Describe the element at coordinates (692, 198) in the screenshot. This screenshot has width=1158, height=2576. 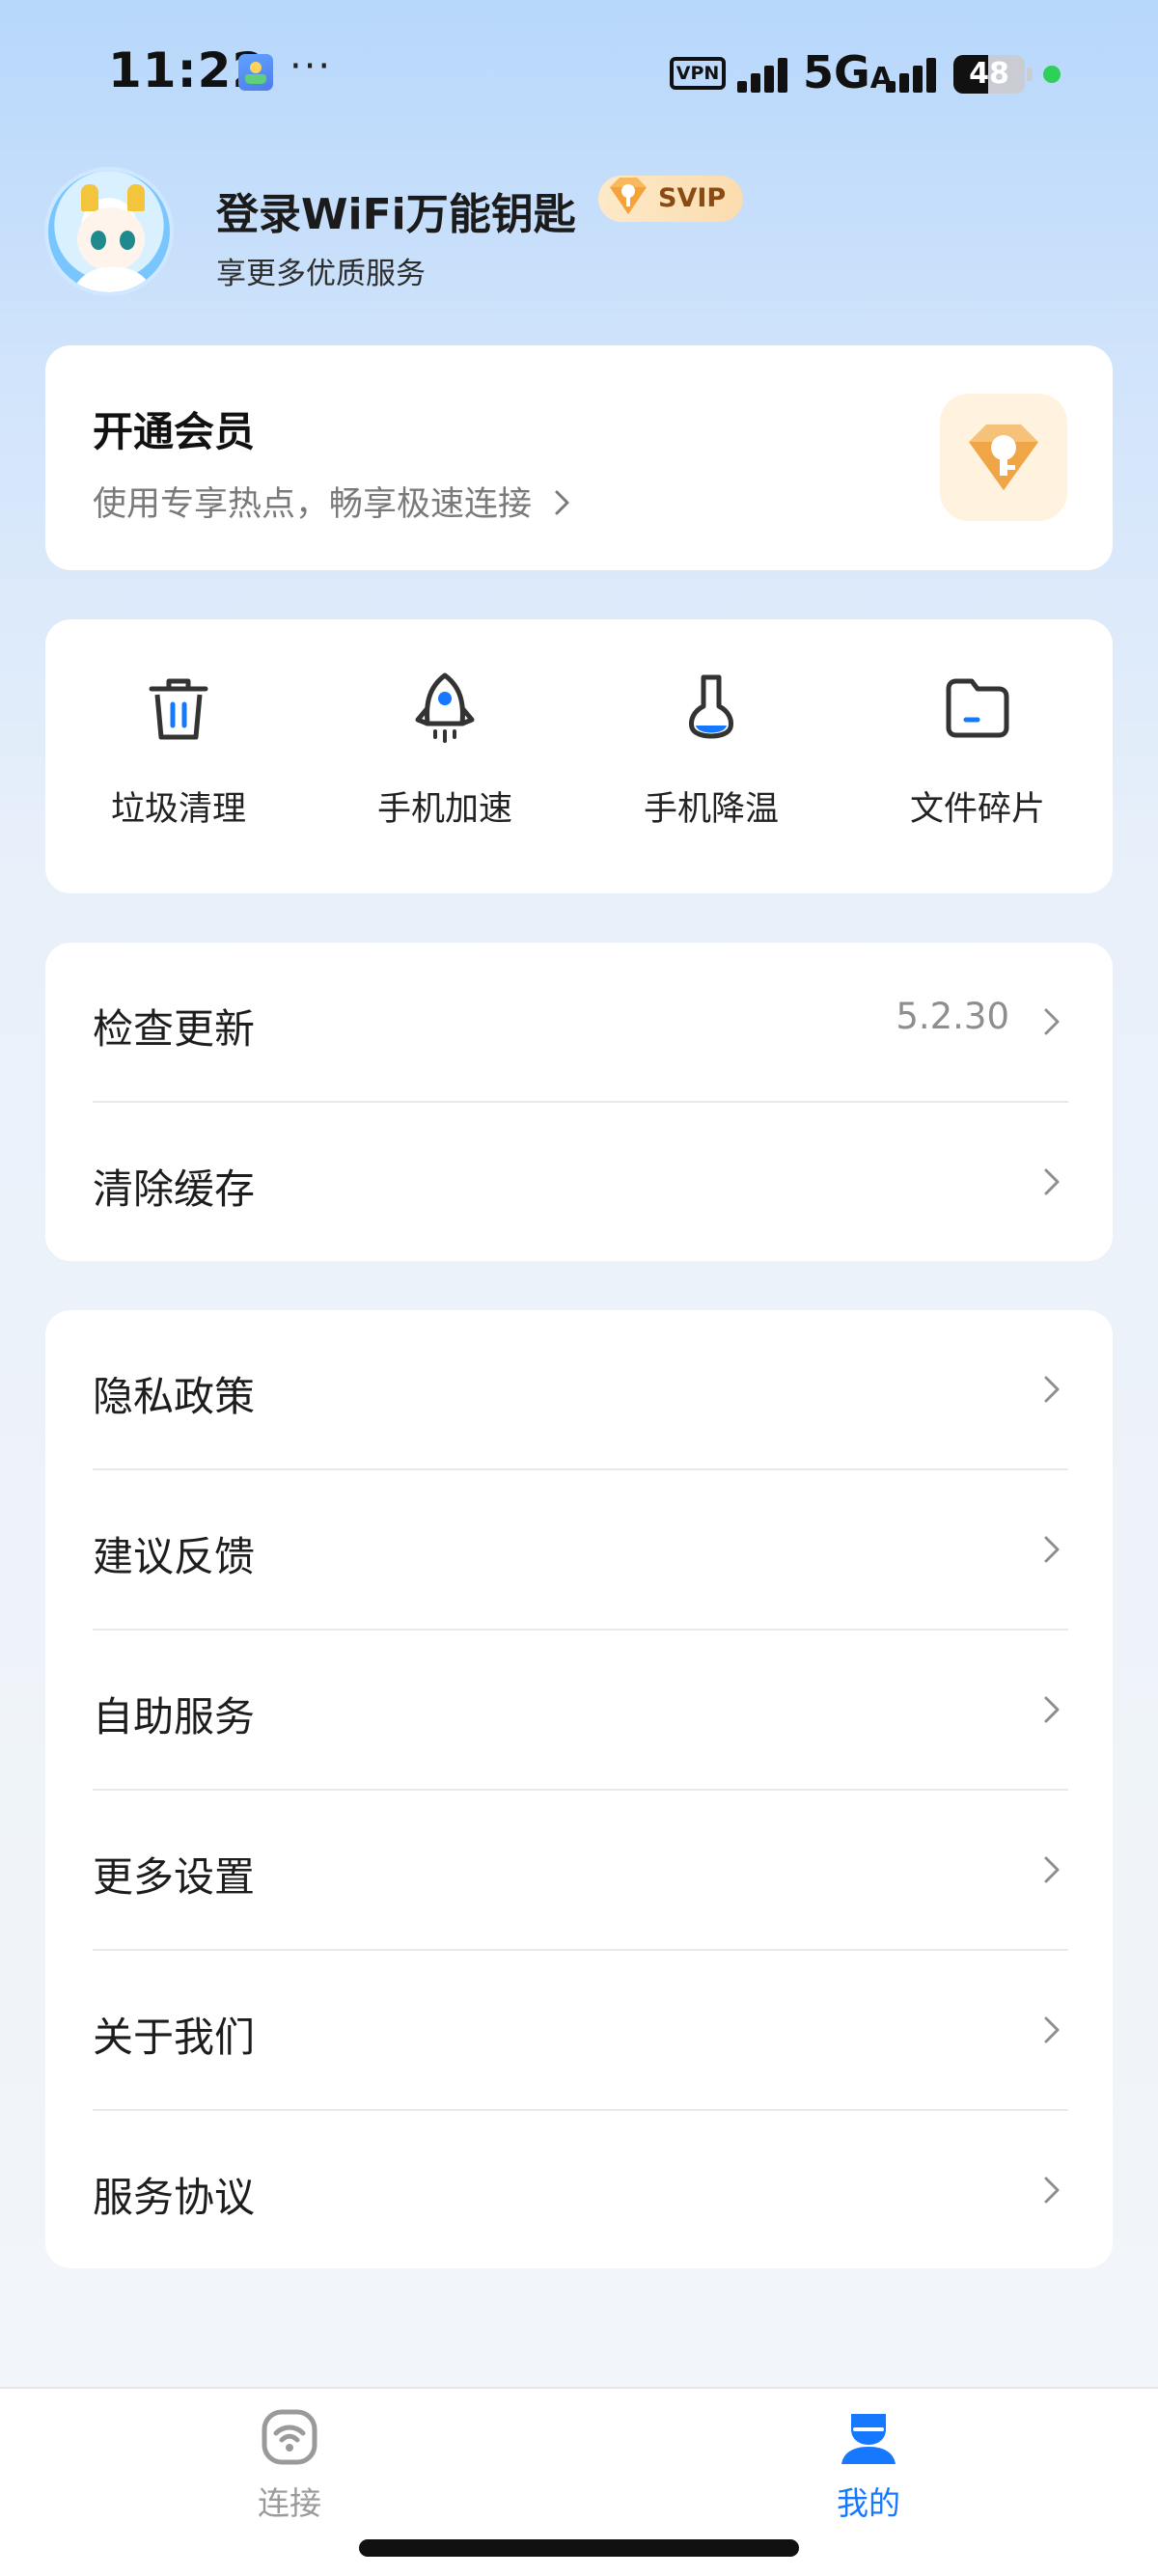
I see `svip-label: SVIP` at that location.